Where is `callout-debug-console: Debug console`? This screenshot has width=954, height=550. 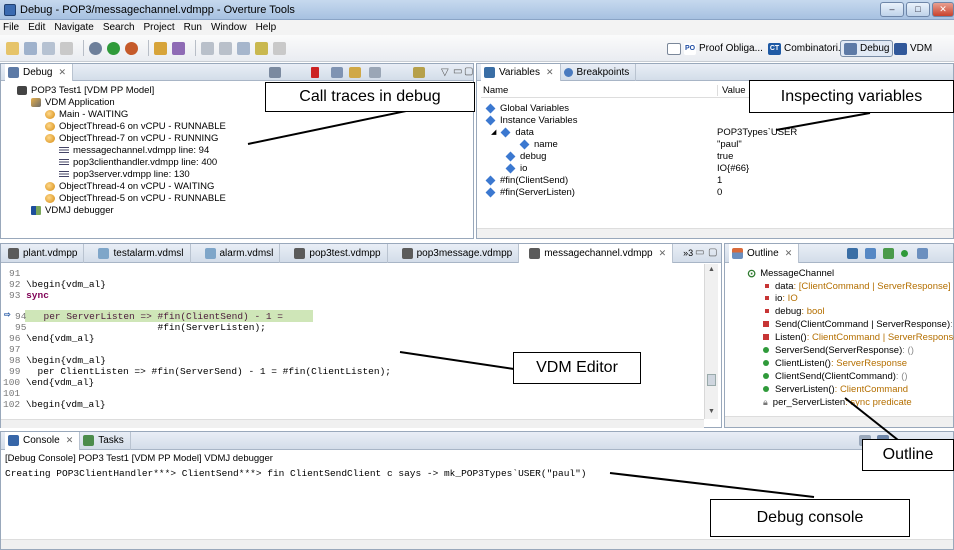 callout-debug-console: Debug console is located at coordinates (810, 518).